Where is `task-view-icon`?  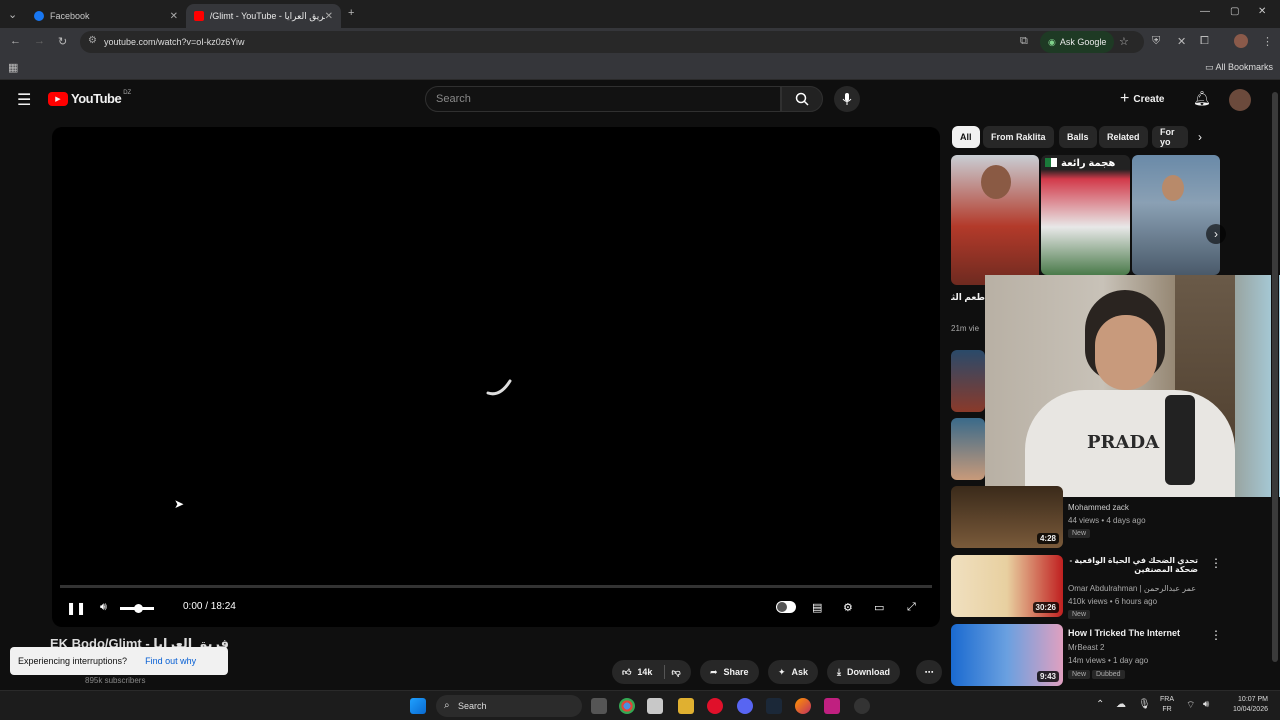 task-view-icon is located at coordinates (599, 706).